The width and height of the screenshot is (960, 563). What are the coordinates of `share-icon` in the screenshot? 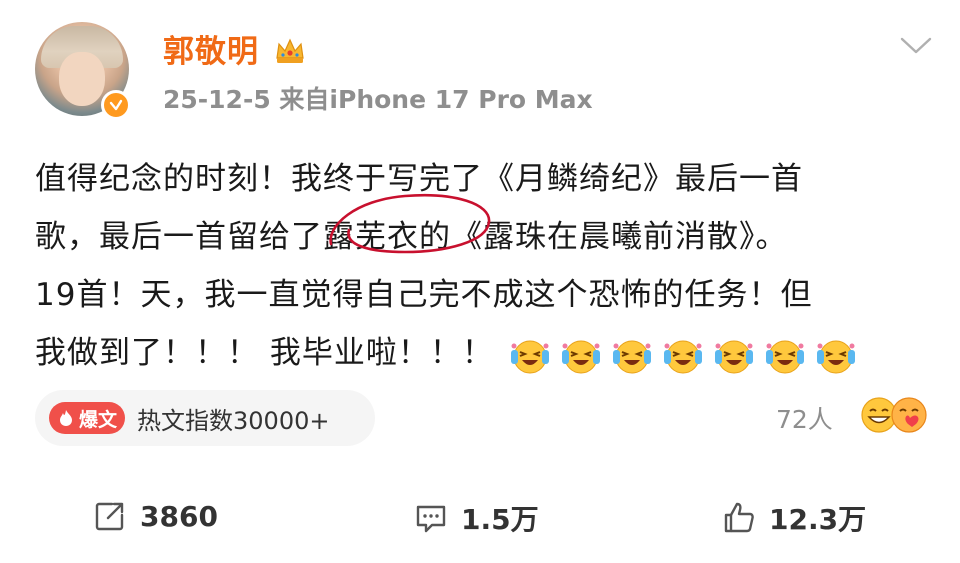 It's located at (109, 516).